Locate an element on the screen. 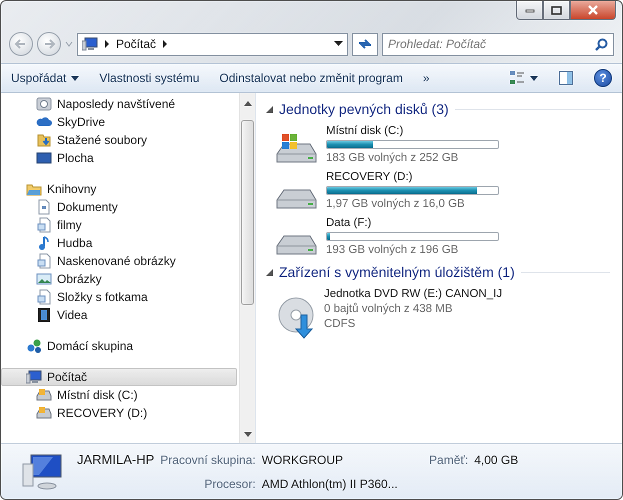 This screenshot has height=500, width=623. sidebar-item: Naskenované obrázky is located at coordinates (119, 261).